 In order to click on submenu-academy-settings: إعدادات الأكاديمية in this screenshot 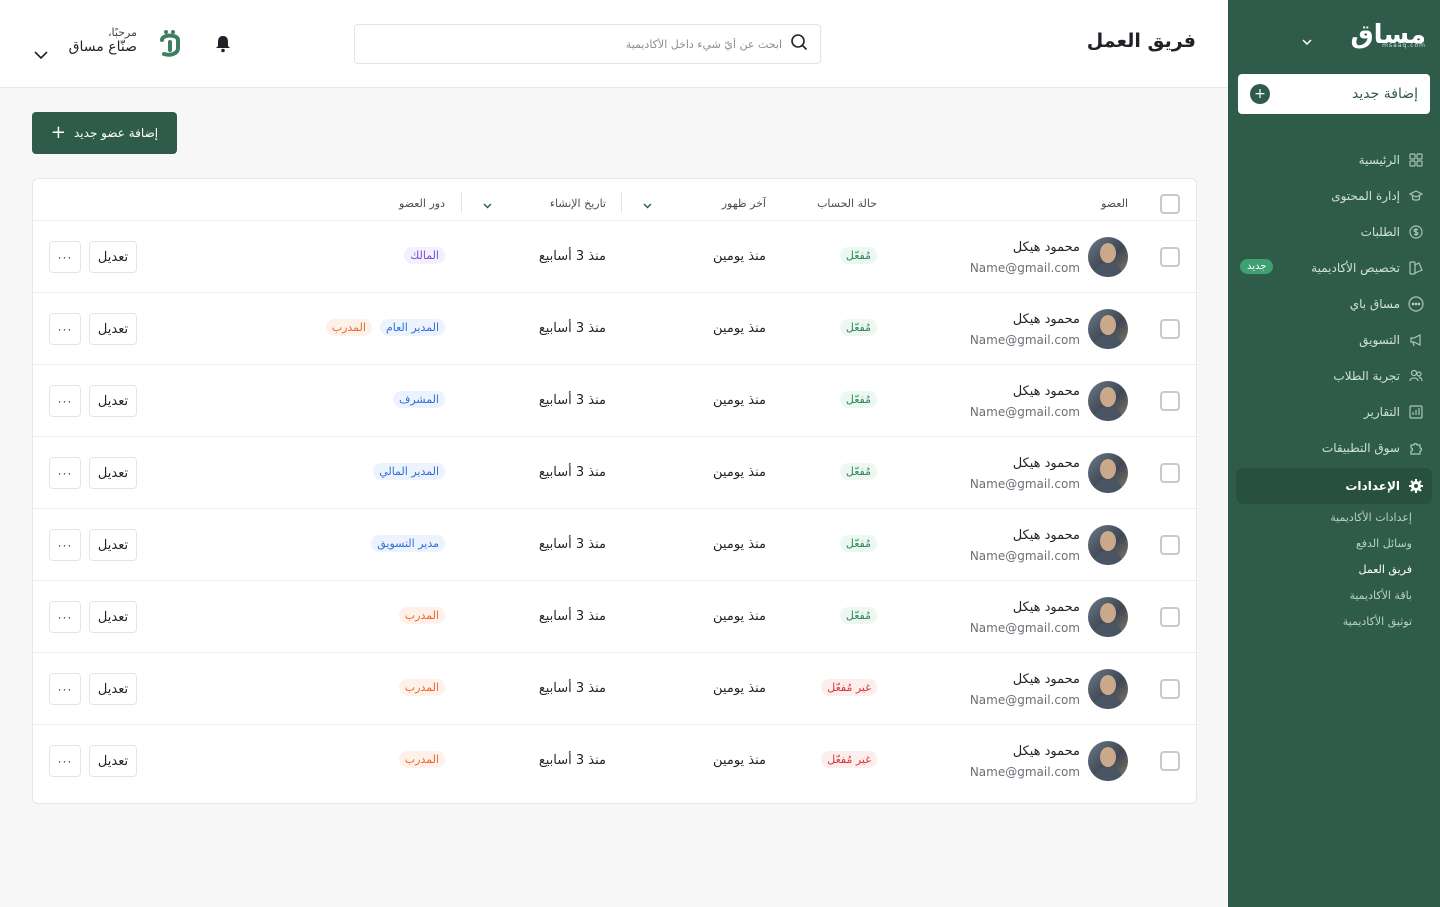, I will do `click(1320, 517)`.